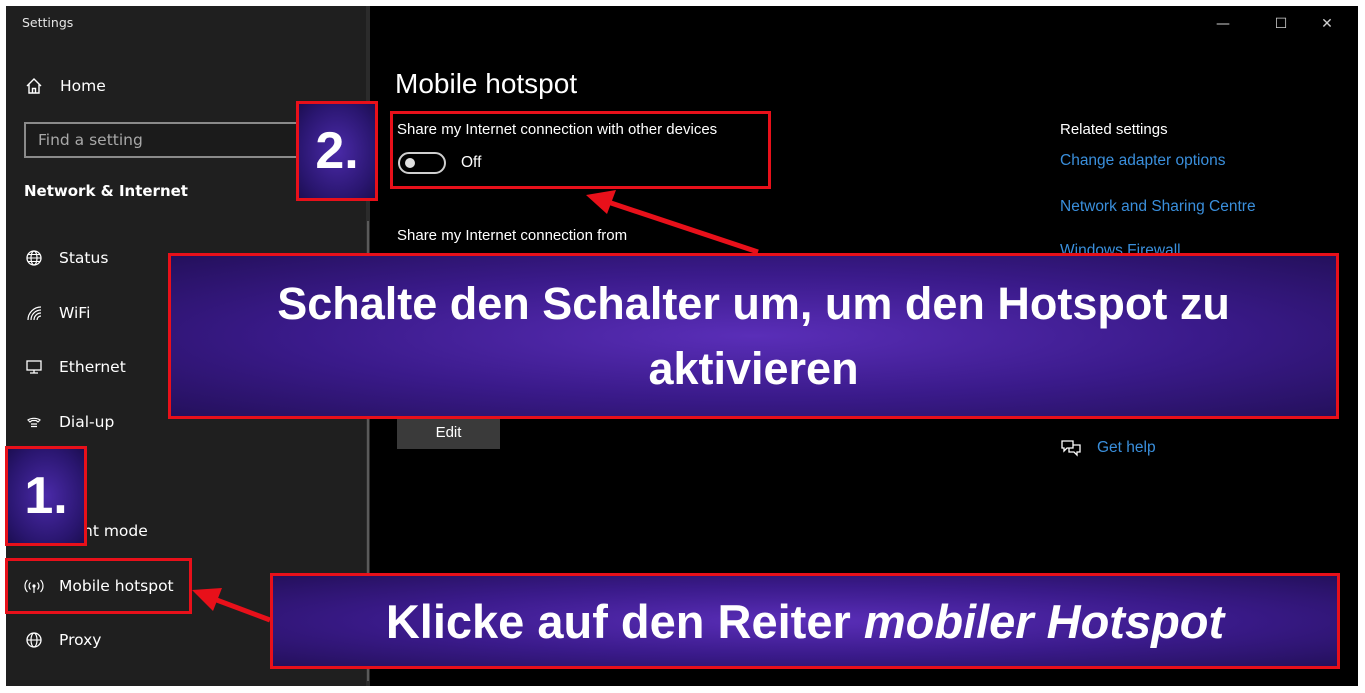 The height and width of the screenshot is (693, 1365). I want to click on tab-instruction-callout: Klicke auf den Reiter mobiler Hotspot, so click(805, 621).